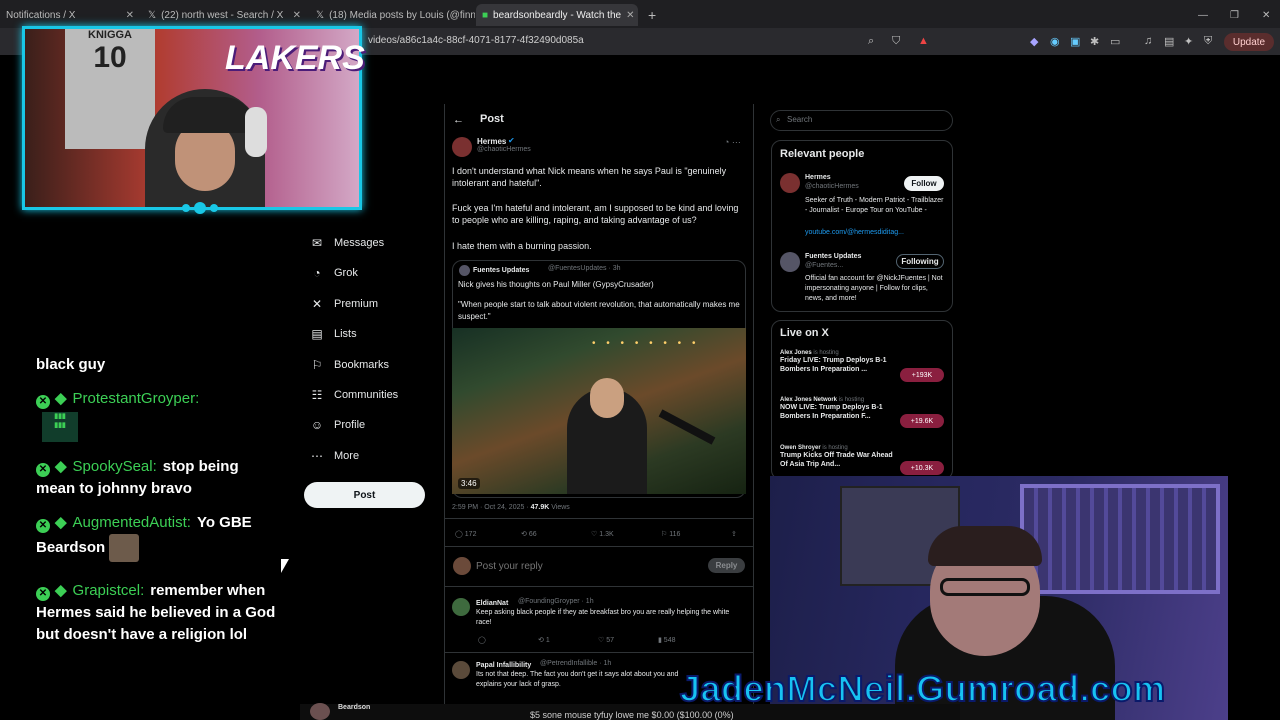 This screenshot has height=720, width=1280. What do you see at coordinates (501, 270) in the screenshot?
I see `quote-author: Fuentes Updates` at bounding box center [501, 270].